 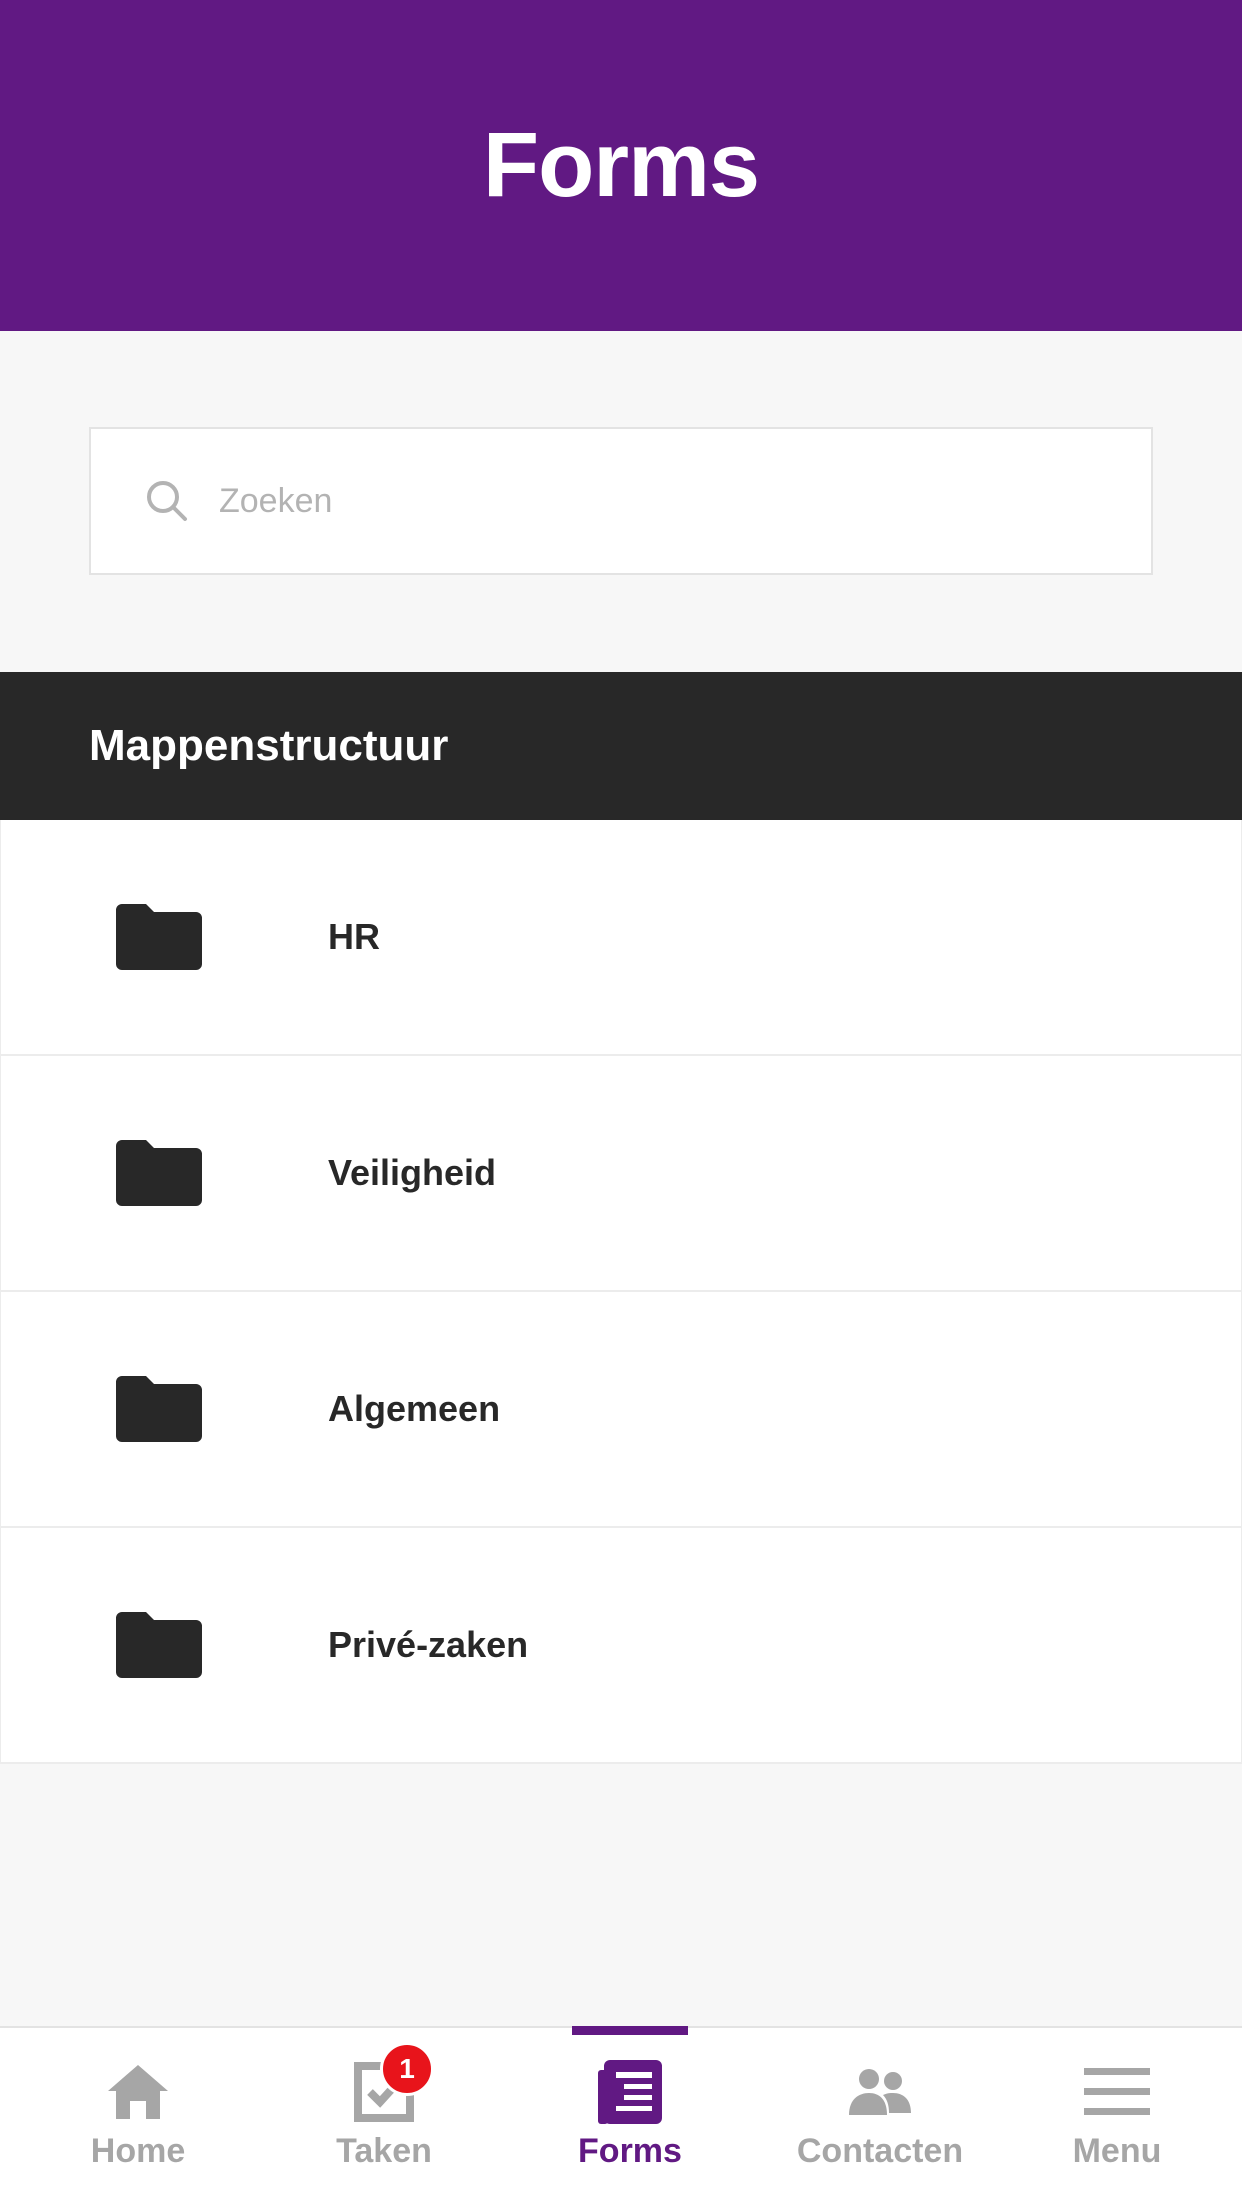 What do you see at coordinates (880, 2151) in the screenshot?
I see `tab-label: Contacten` at bounding box center [880, 2151].